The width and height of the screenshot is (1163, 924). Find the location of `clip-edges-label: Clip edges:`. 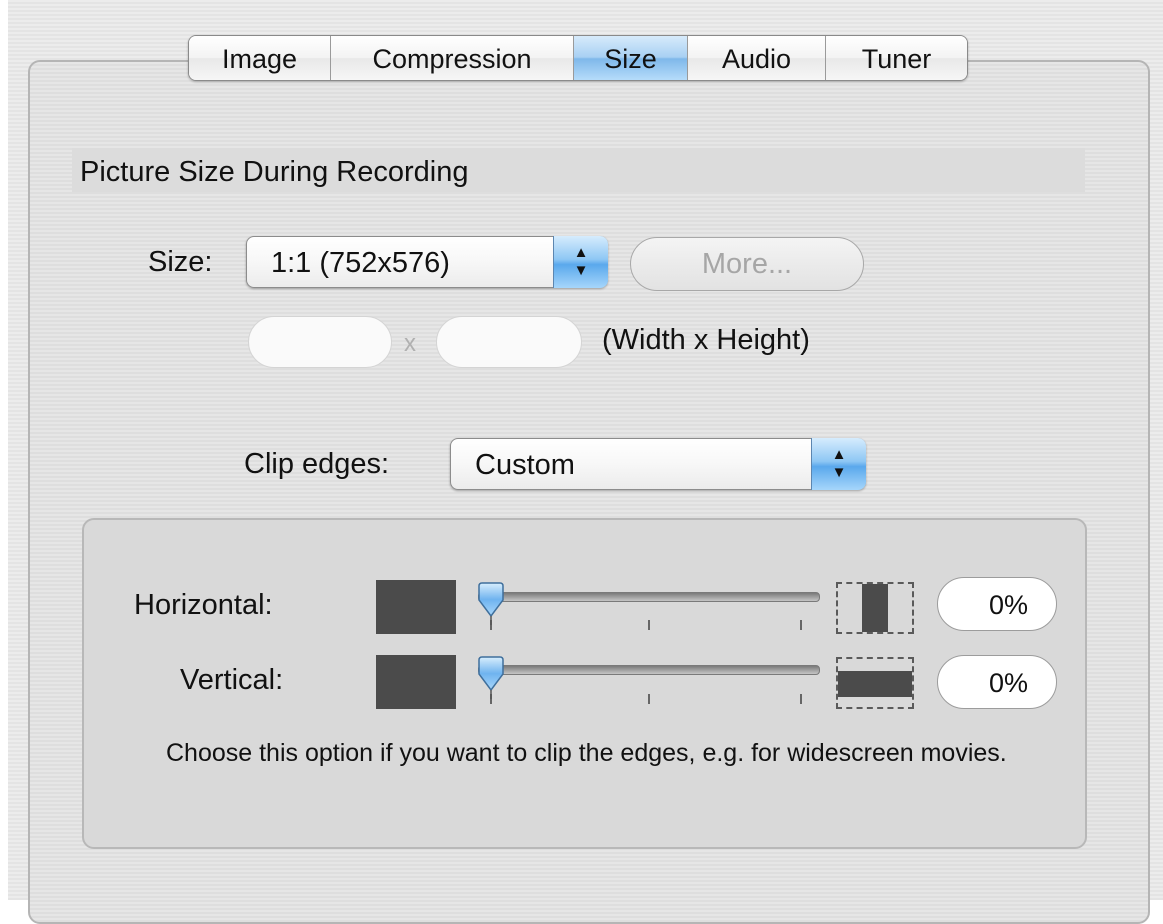

clip-edges-label: Clip edges: is located at coordinates (317, 464).